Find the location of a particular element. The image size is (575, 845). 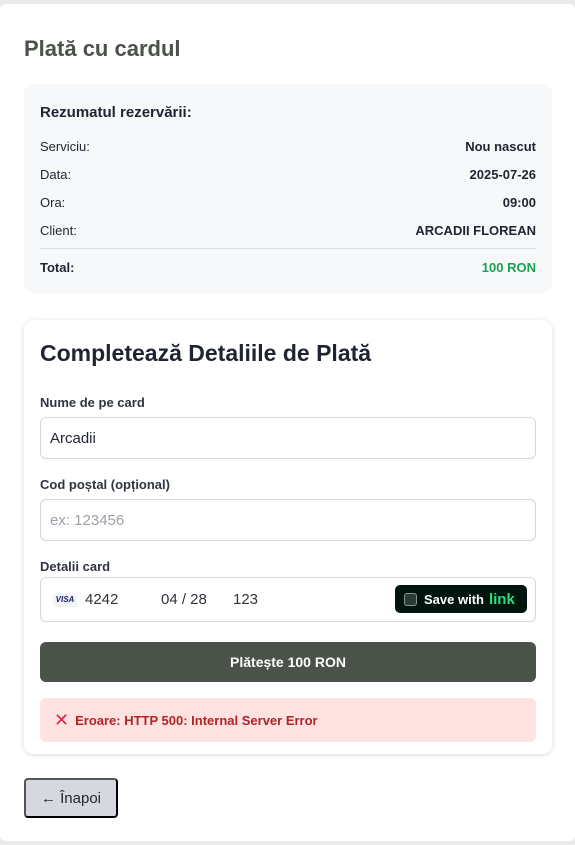

card-details-label: Detalii card is located at coordinates (75, 566).